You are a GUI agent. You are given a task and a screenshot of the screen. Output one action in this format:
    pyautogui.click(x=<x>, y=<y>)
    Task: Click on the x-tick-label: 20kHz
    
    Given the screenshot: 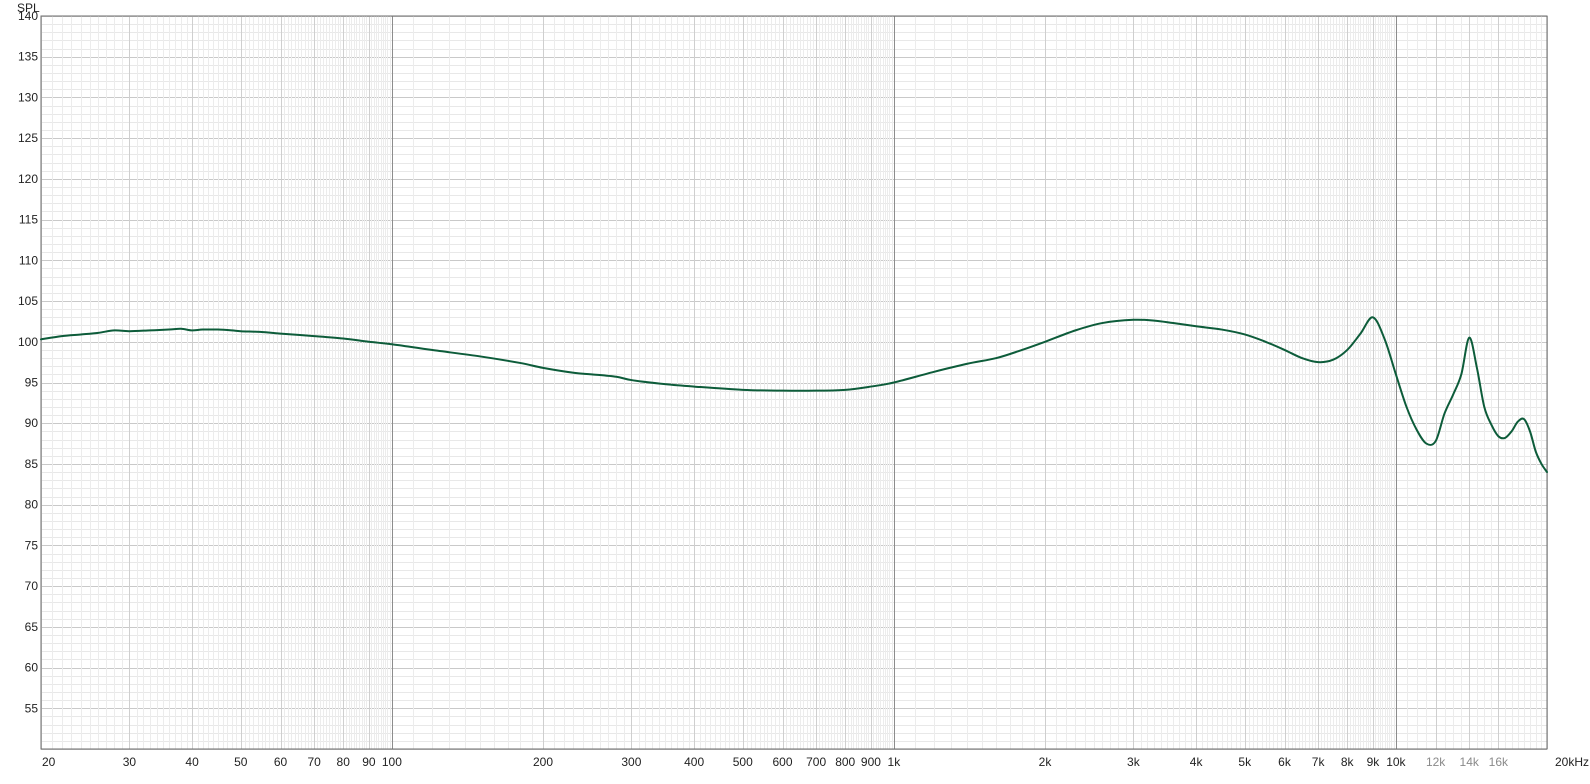 What is the action you would take?
    pyautogui.click(x=1572, y=762)
    